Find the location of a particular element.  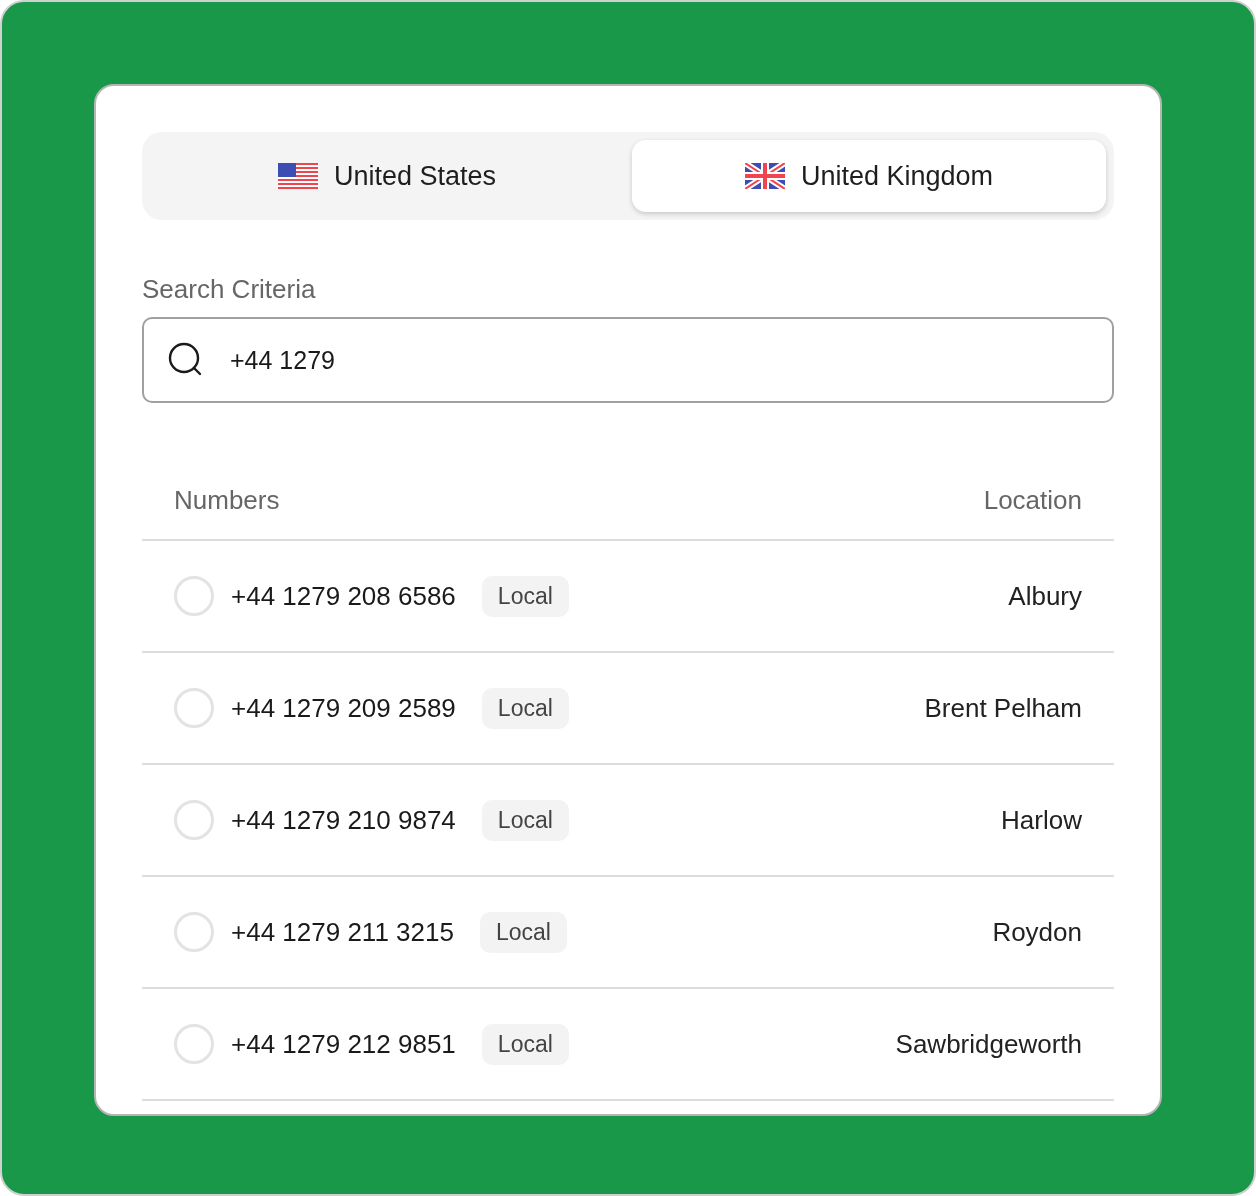

column-header: Location is located at coordinates (1032, 500).